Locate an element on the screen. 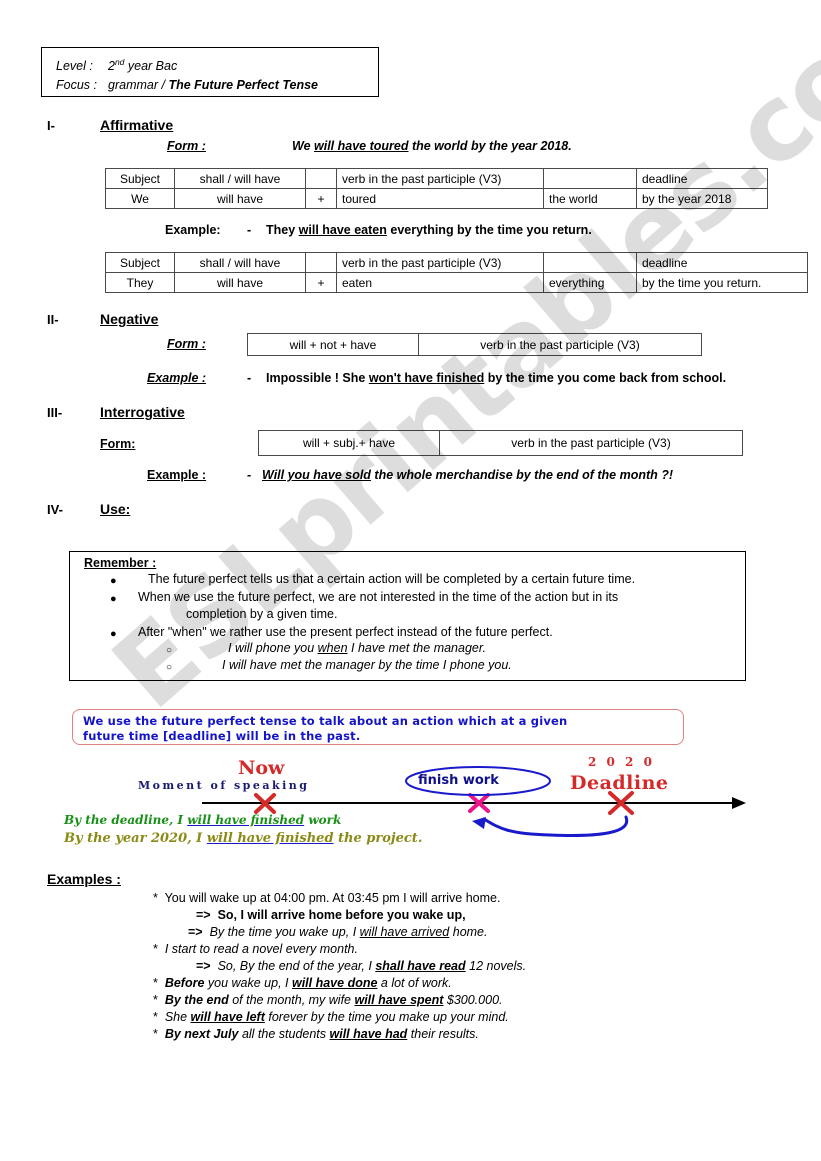 This screenshot has height=1161, width=821. timeline-moment-label: Moment of speaking is located at coordinates (224, 785).